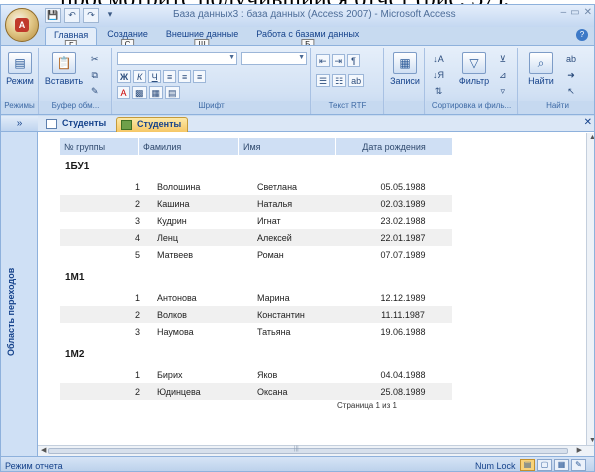 This screenshot has height=472, width=595. What do you see at coordinates (170, 76) in the screenshot?
I see `align-left-icon: ≡` at bounding box center [170, 76].